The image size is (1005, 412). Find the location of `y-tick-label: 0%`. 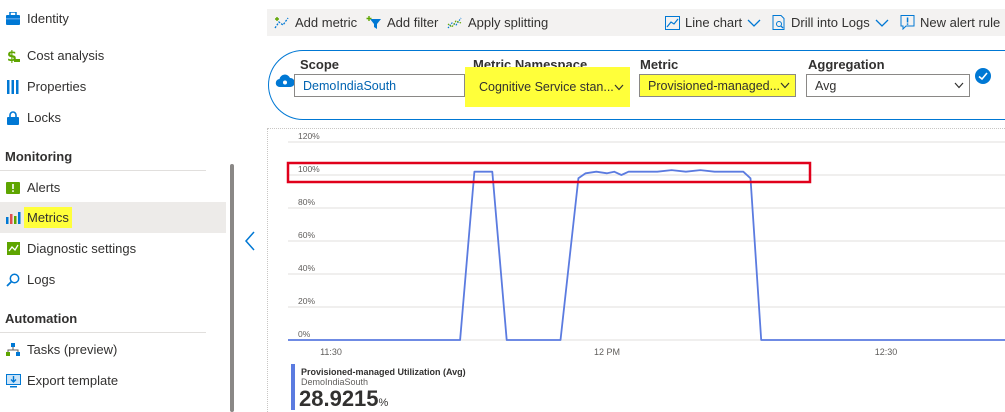

y-tick-label: 0% is located at coordinates (304, 334).